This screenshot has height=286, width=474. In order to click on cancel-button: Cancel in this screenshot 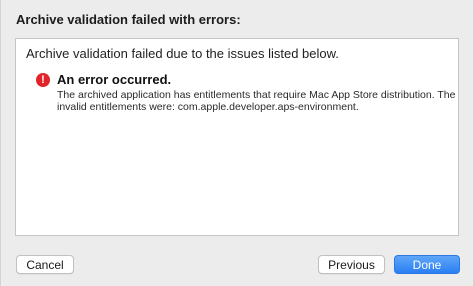, I will do `click(45, 264)`.